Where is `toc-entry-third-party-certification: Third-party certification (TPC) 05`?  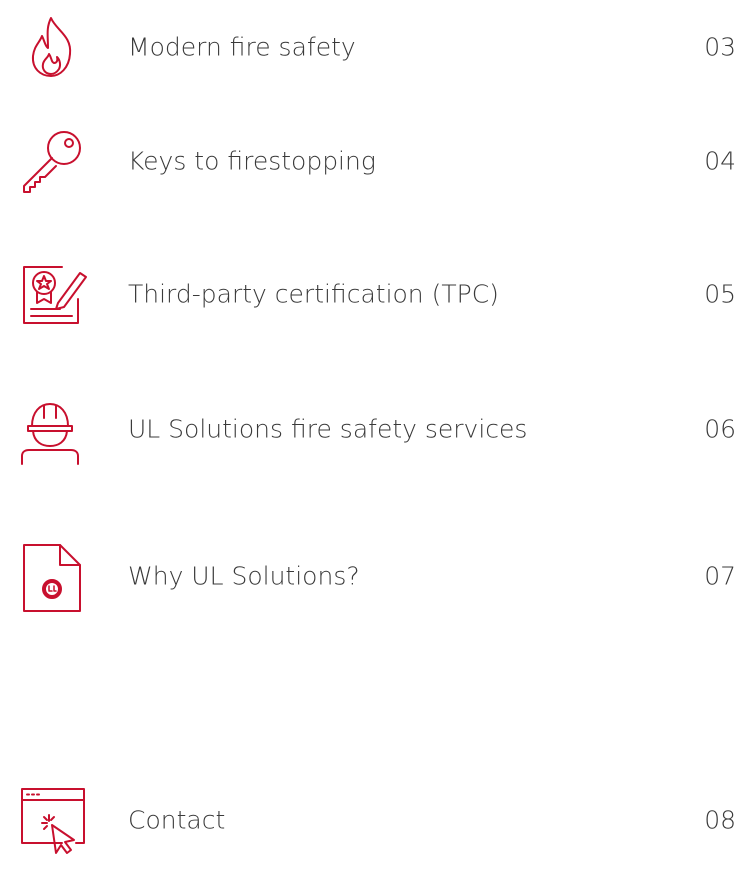
toc-entry-third-party-certification: Third-party certification (TPC) 05 is located at coordinates (374, 294).